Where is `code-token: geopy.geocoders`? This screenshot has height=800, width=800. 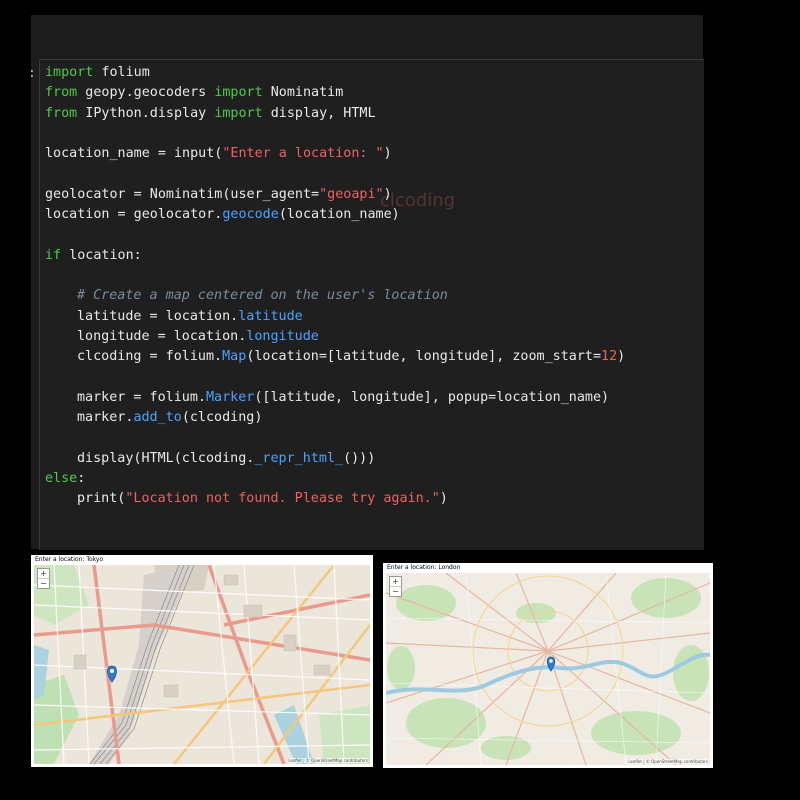 code-token: geopy.geocoders is located at coordinates (146, 93).